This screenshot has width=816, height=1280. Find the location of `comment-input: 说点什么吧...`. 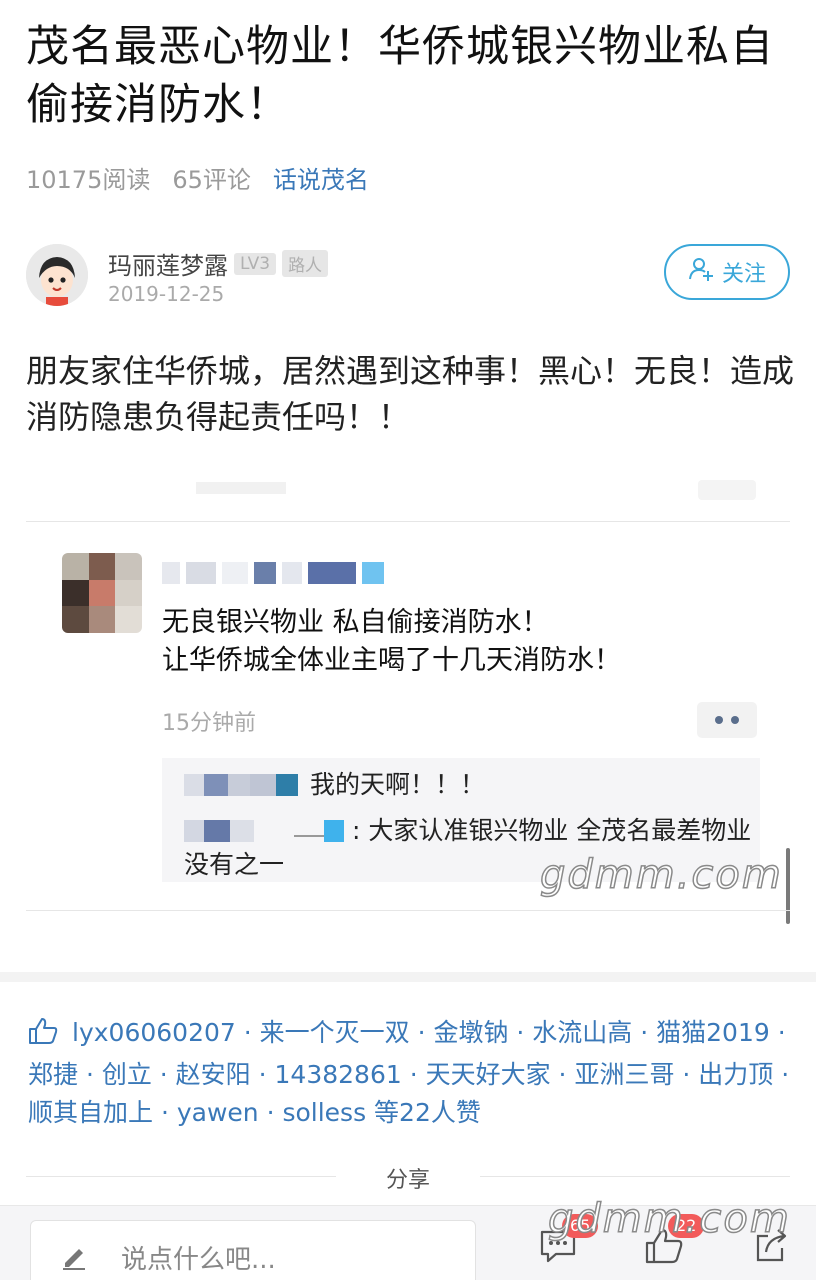

comment-input: 说点什么吧... is located at coordinates (253, 1250).